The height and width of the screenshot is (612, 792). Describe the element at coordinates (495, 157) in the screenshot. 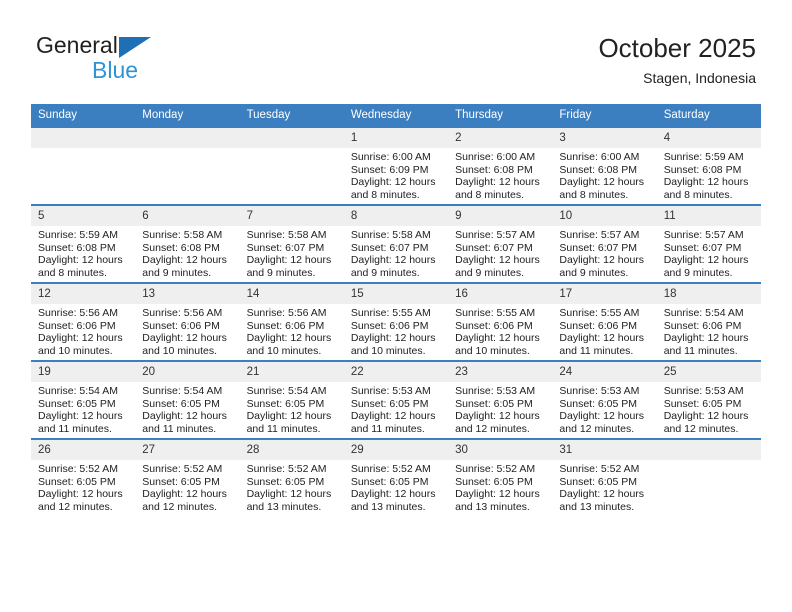

I see `sunrise-text: Sunrise: 6:00 AM` at that location.